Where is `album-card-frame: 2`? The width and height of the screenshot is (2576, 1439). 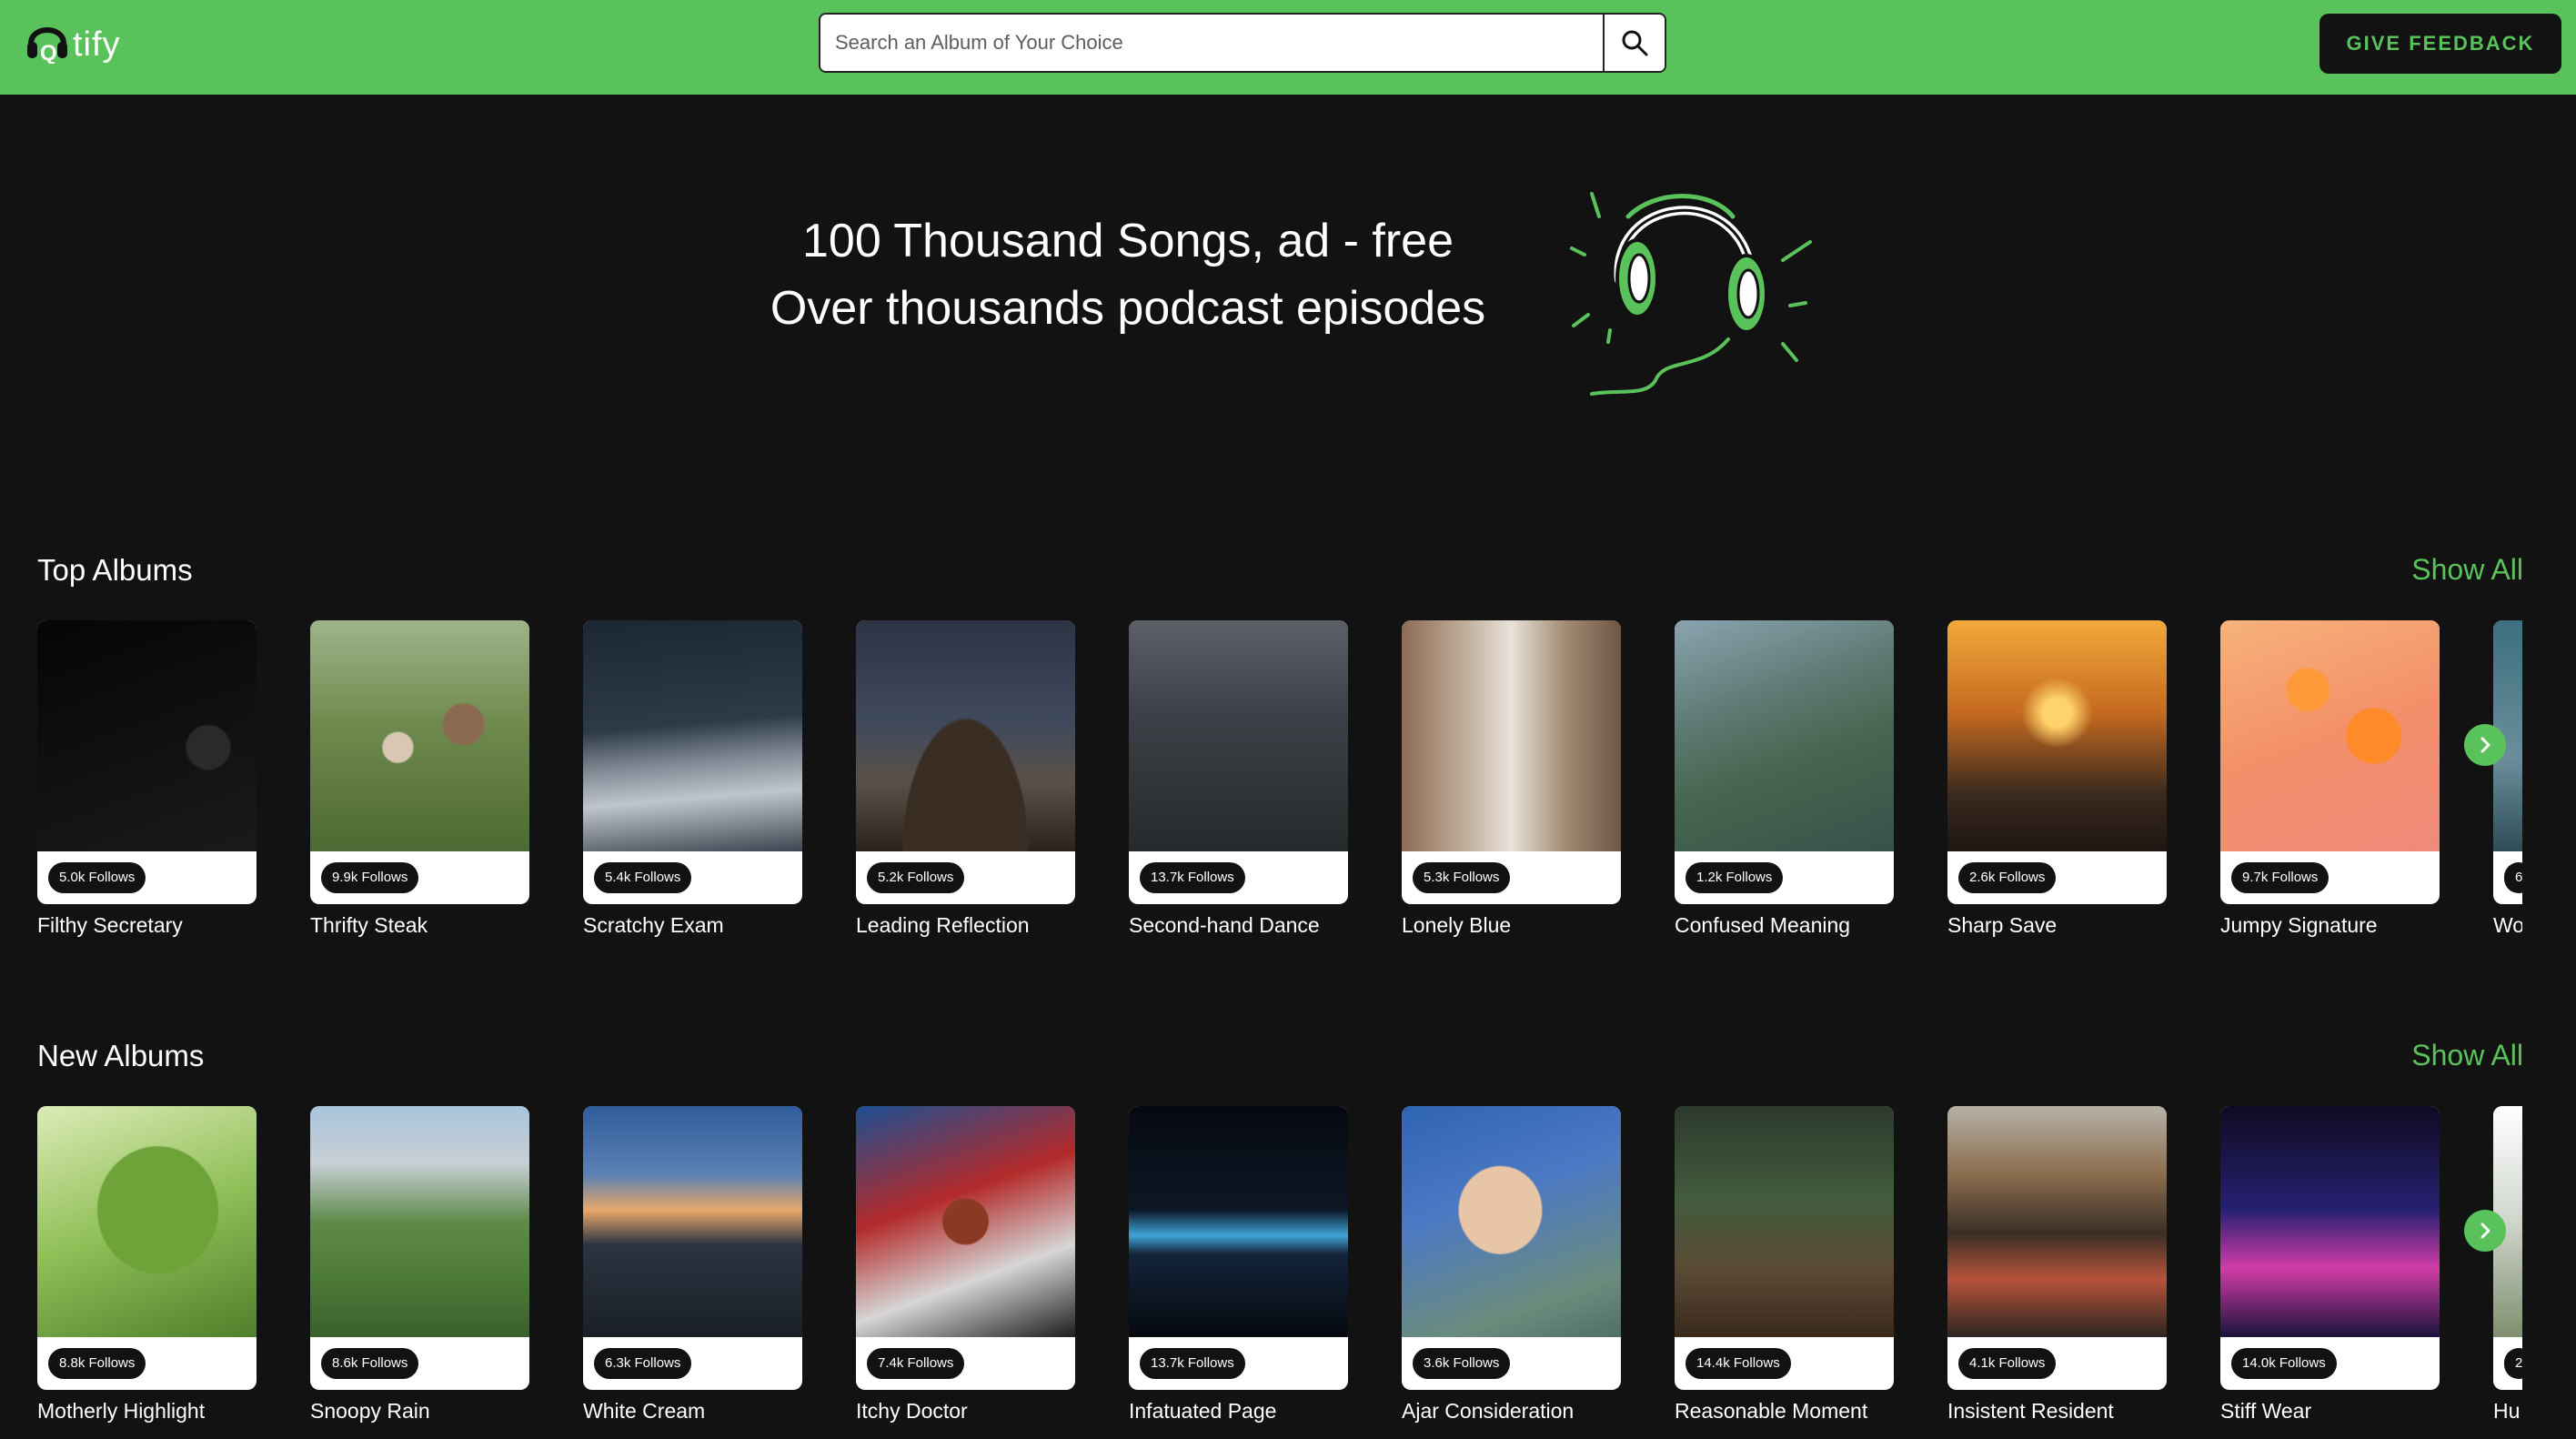
album-card-frame: 2 is located at coordinates (2507, 1248).